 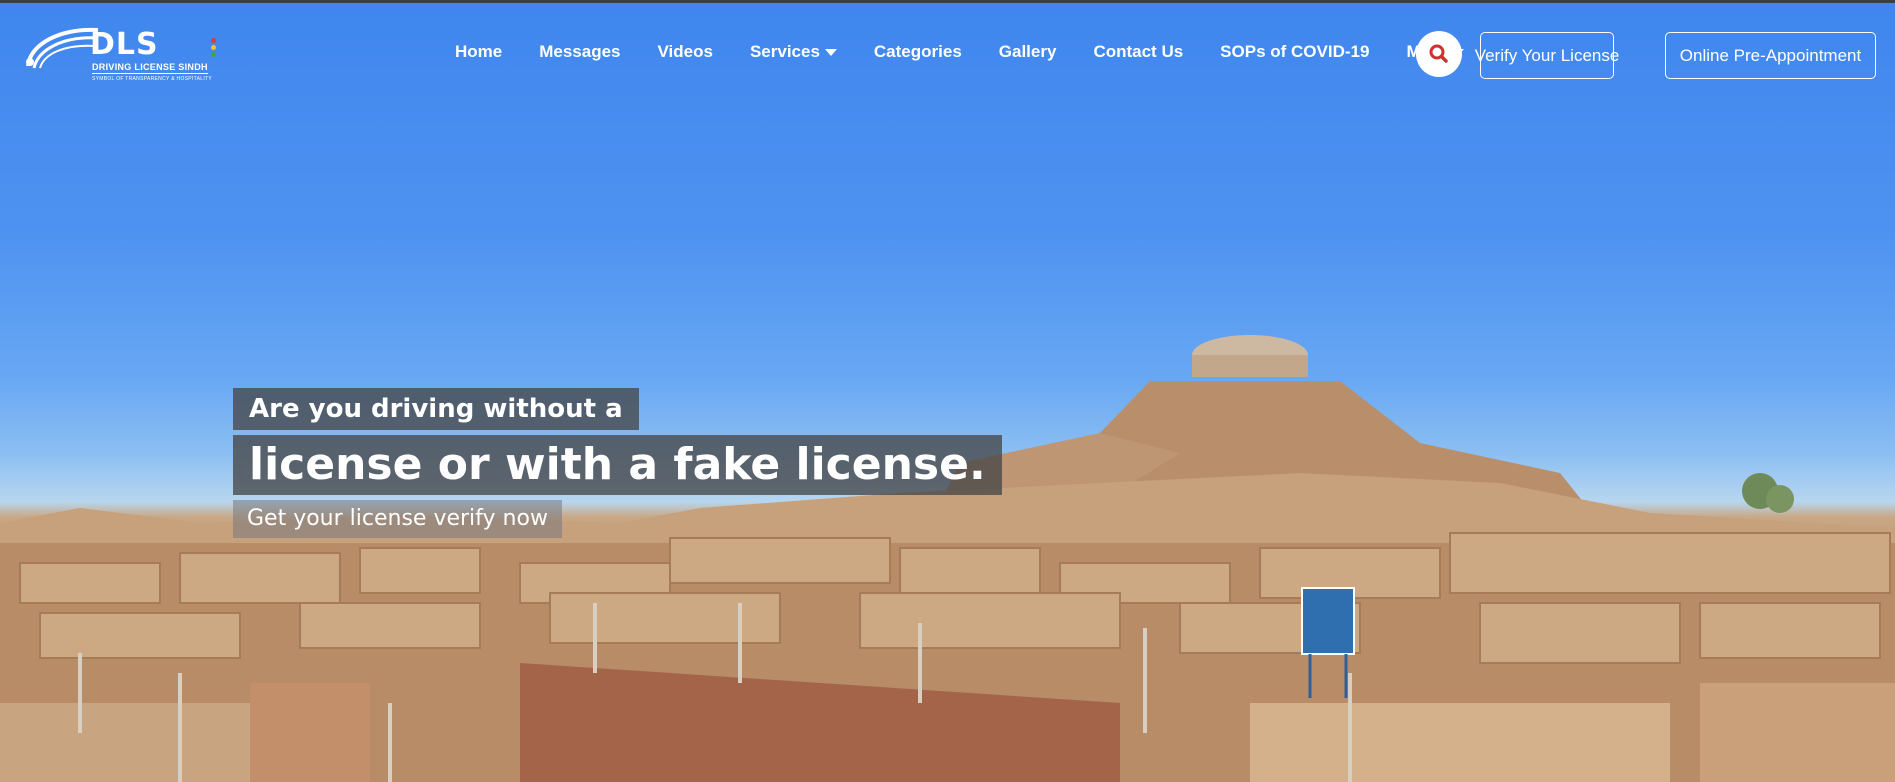 I want to click on nav-services-label: Services, so click(x=784, y=51).